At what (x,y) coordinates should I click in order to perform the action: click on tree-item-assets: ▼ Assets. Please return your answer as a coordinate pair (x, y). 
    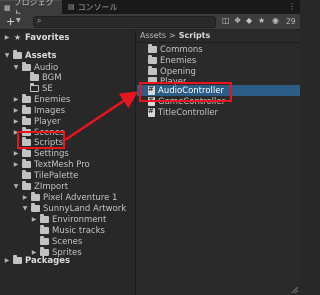
    Looking at the image, I should click on (30, 55).